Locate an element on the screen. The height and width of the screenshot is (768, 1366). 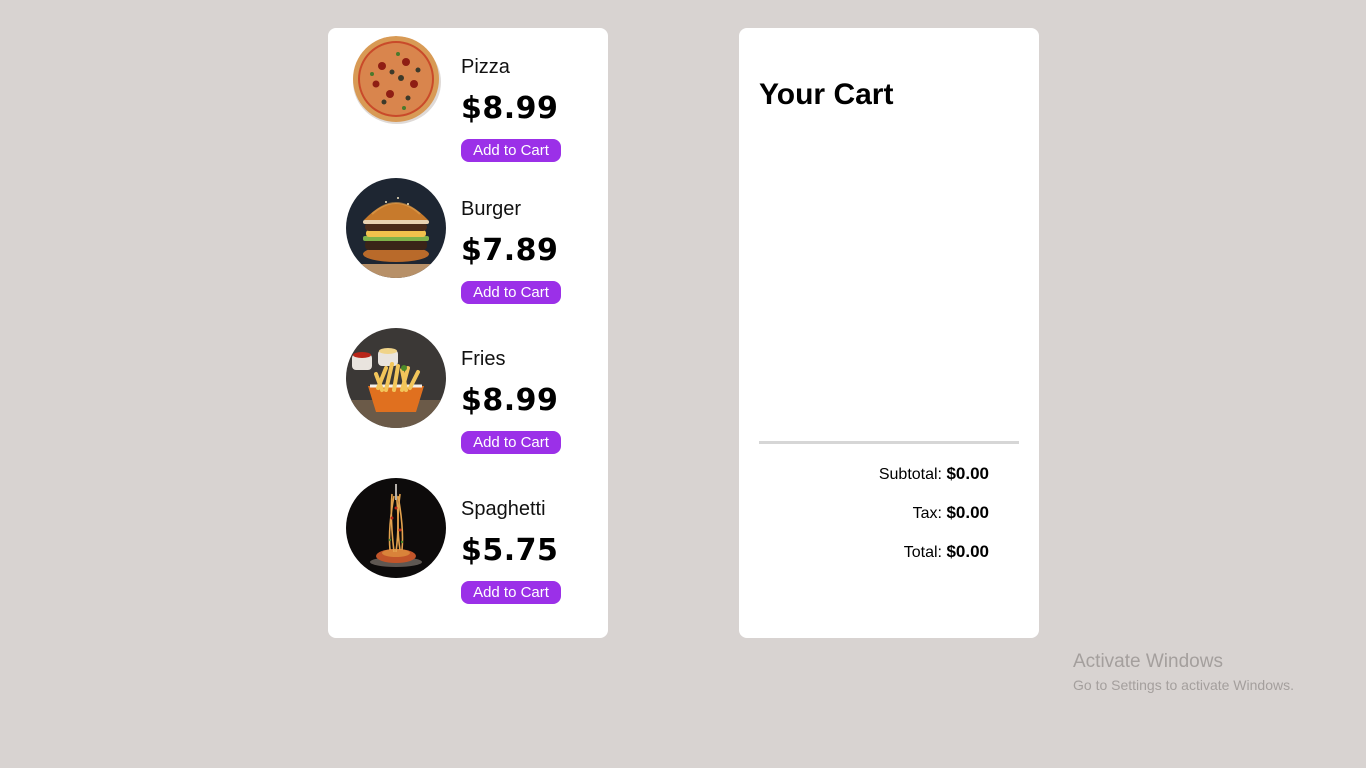
fries-image is located at coordinates (396, 378).